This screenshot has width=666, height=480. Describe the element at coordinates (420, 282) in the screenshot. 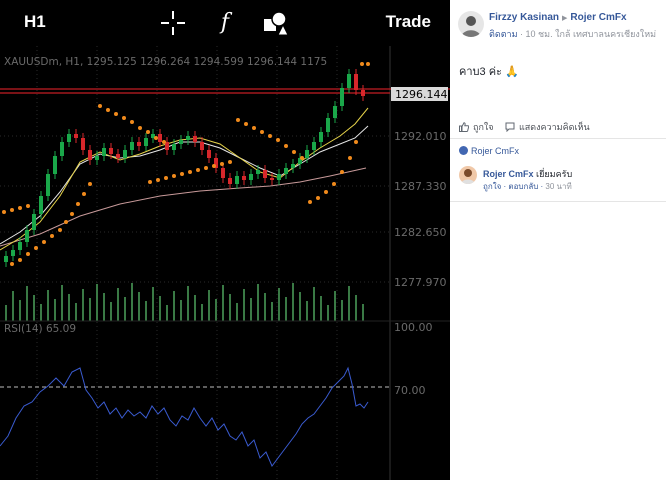

I see `price-scale-label: 1277.970` at that location.